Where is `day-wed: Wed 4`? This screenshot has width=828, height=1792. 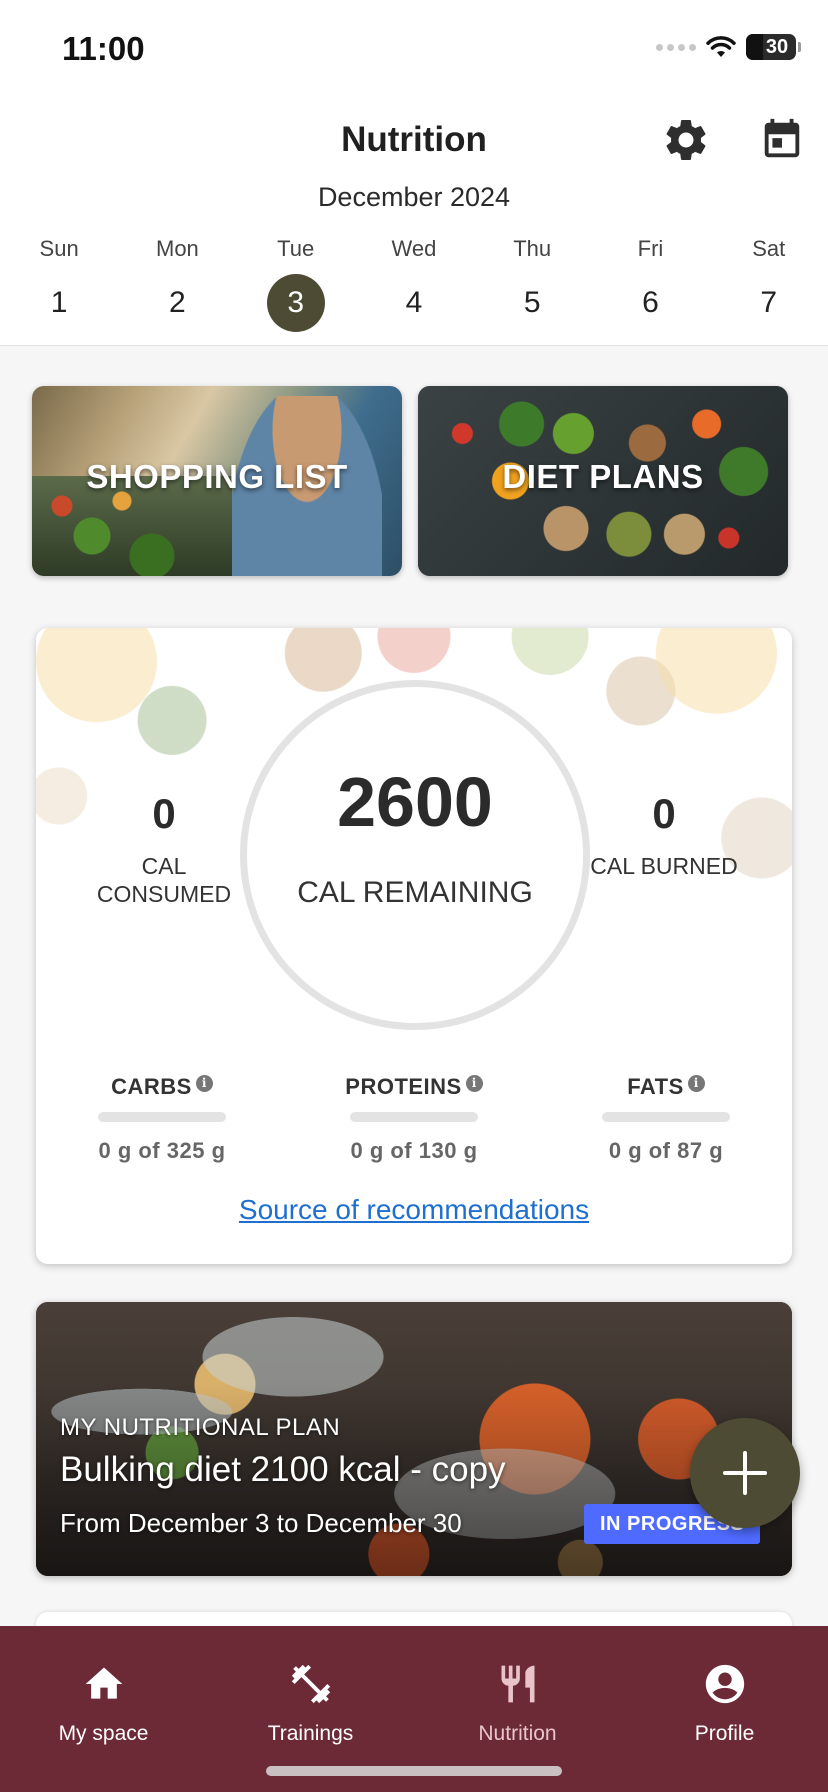
day-wed: Wed 4 is located at coordinates (414, 283).